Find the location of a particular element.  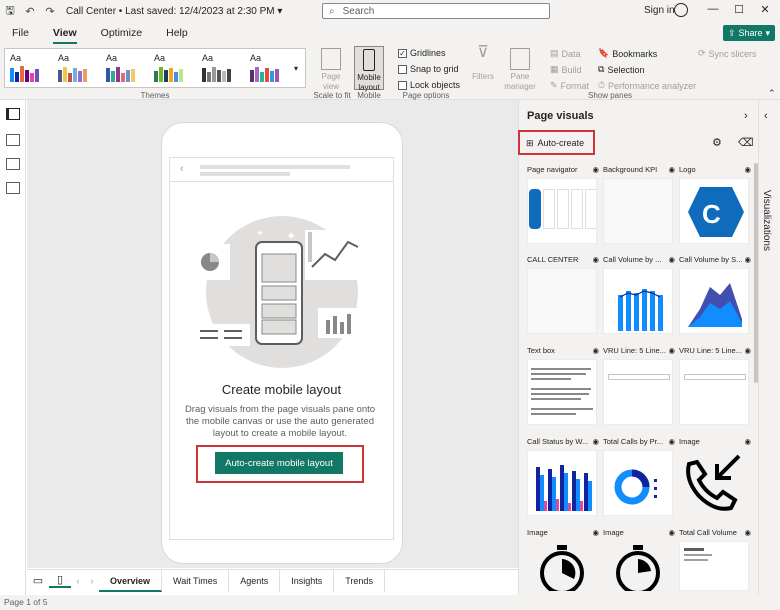

mobile-icon is located at coordinates (369, 60).